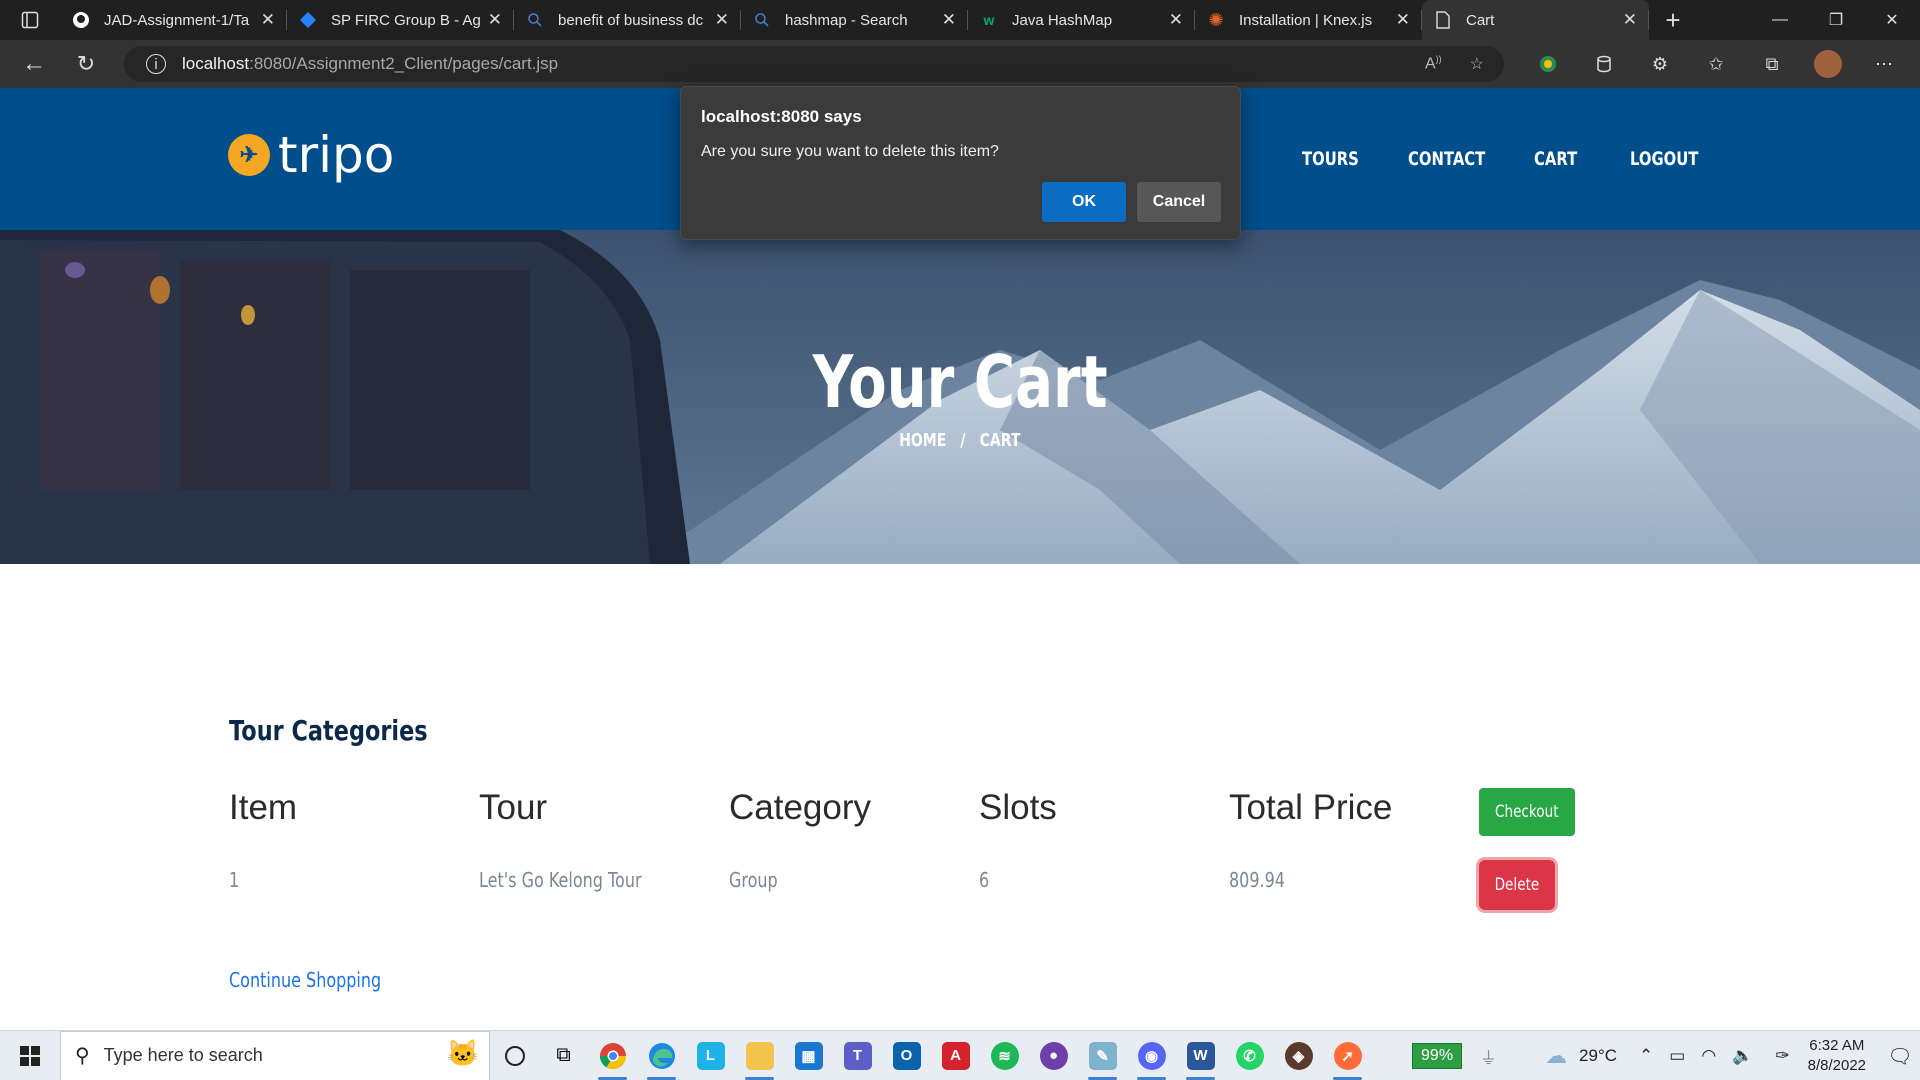 The height and width of the screenshot is (1080, 1920). I want to click on window-close-icon: ✕, so click(1892, 20).